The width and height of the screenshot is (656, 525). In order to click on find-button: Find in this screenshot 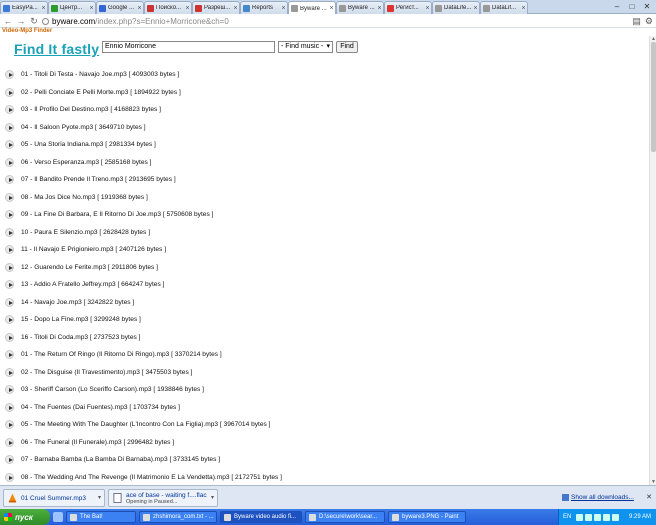, I will do `click(347, 47)`.